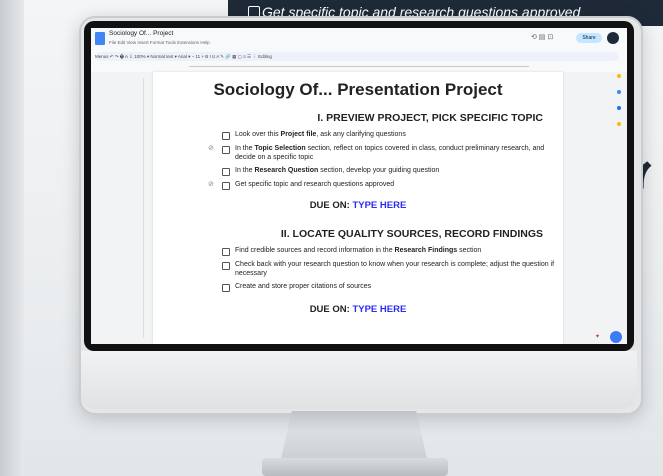 Image resolution: width=663 pixels, height=476 pixels. Describe the element at coordinates (619, 118) in the screenshot. I see `side-panel-icons` at that location.